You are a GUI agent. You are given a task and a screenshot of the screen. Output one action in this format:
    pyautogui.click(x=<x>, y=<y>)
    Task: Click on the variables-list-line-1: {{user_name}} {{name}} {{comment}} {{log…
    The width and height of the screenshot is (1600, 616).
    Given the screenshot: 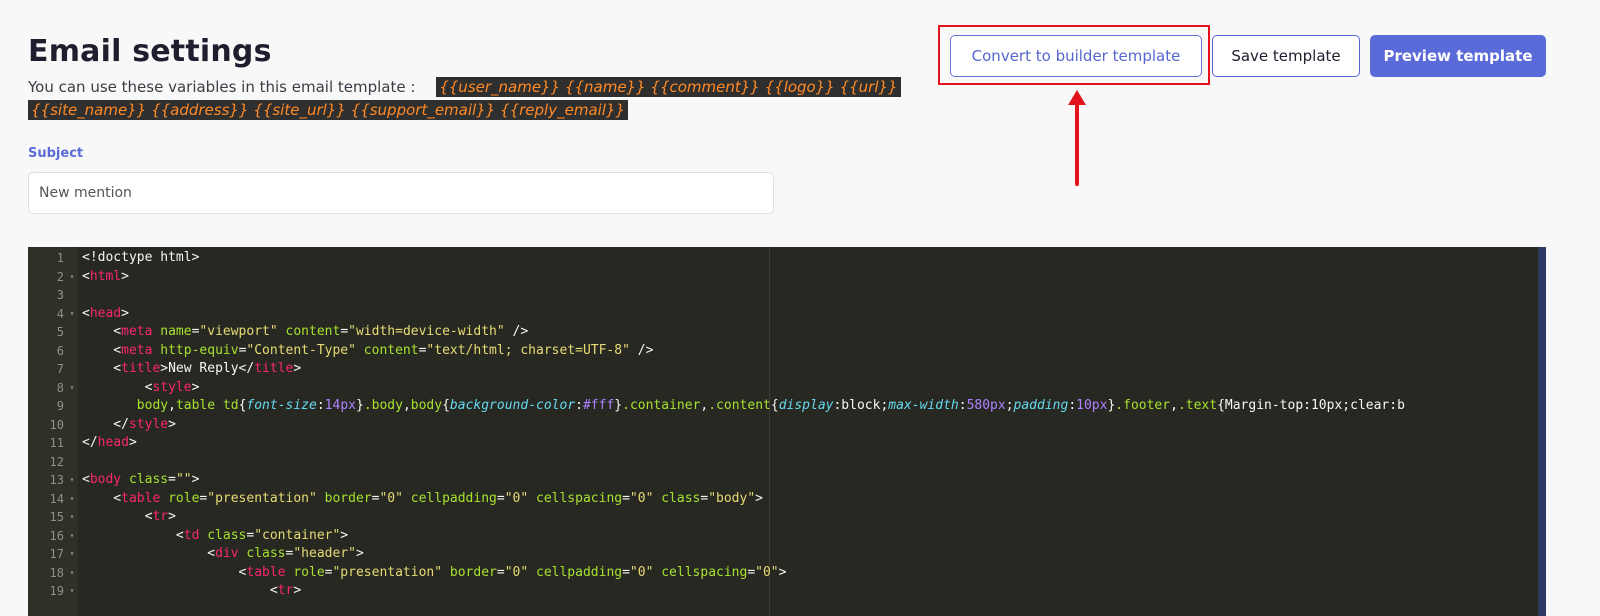 What is the action you would take?
    pyautogui.click(x=668, y=87)
    